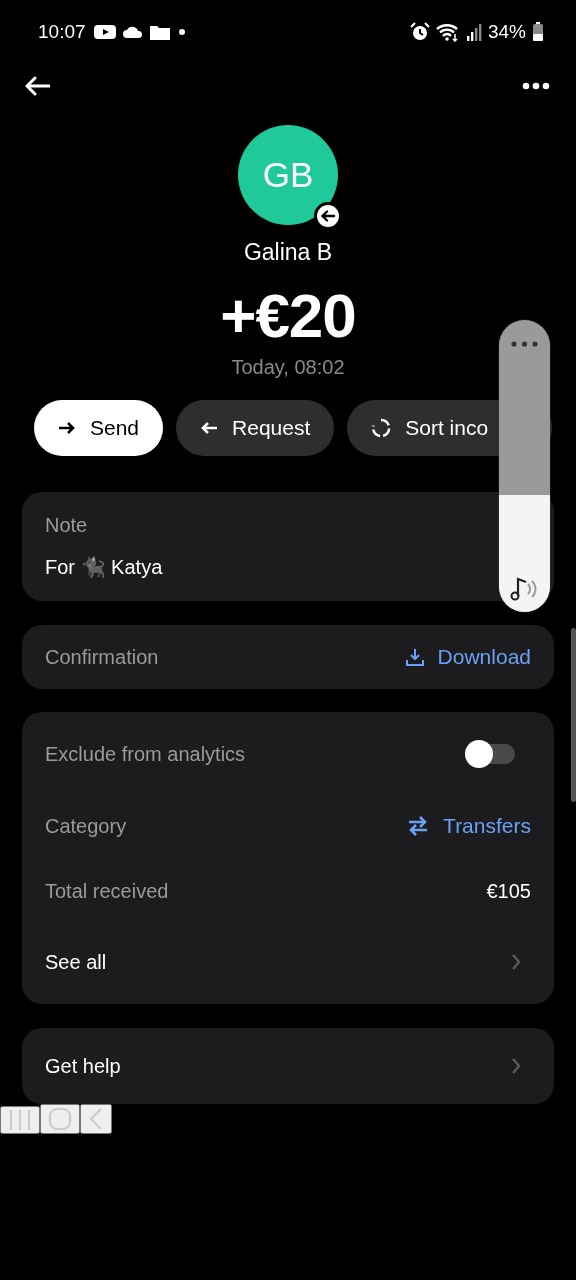 The width and height of the screenshot is (576, 1280). What do you see at coordinates (506, 32) in the screenshot?
I see `battery-percent: 34%` at bounding box center [506, 32].